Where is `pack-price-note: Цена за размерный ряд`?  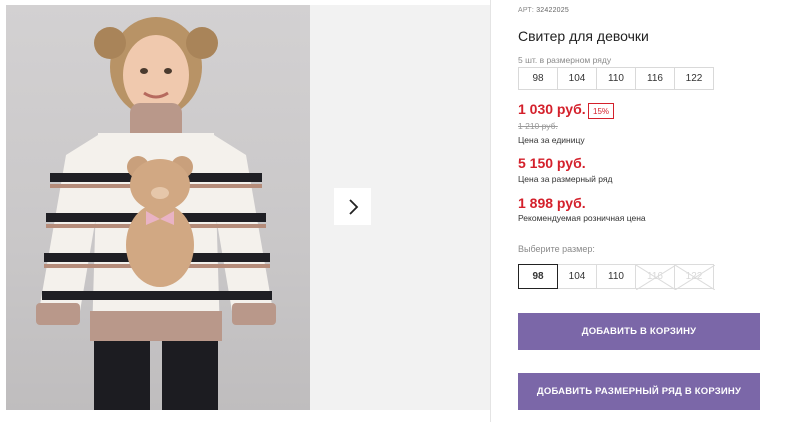
pack-price-note: Цена за размерный ряд is located at coordinates (565, 179).